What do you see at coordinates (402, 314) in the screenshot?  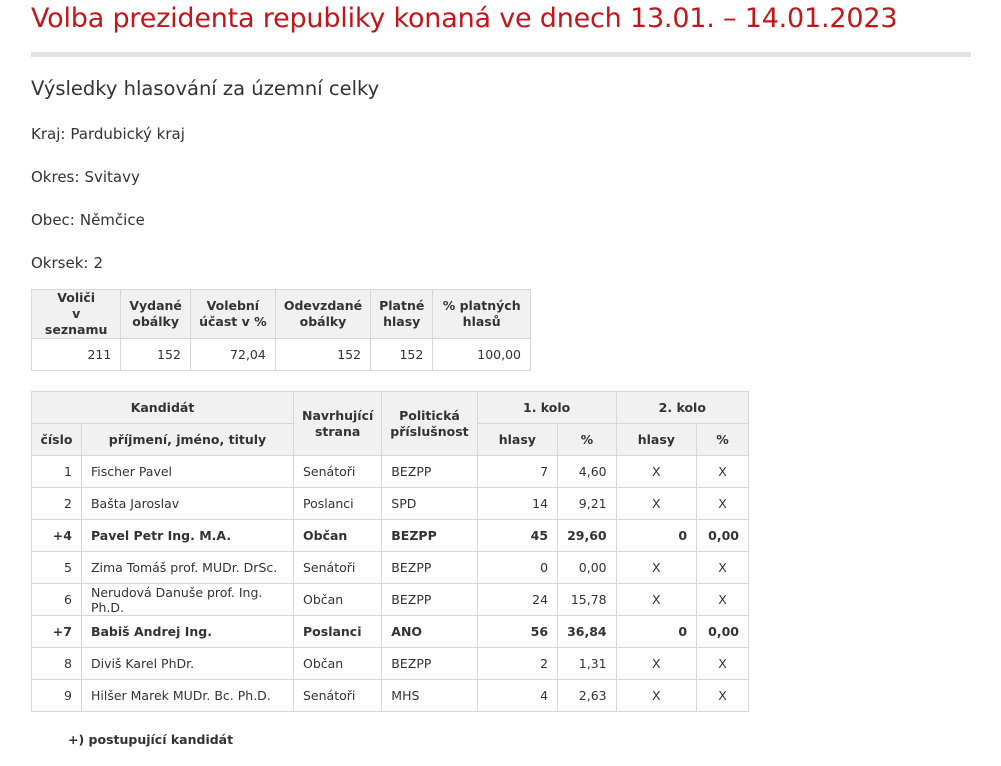 I see `summary-header-valid-votes: Platné hlasy` at bounding box center [402, 314].